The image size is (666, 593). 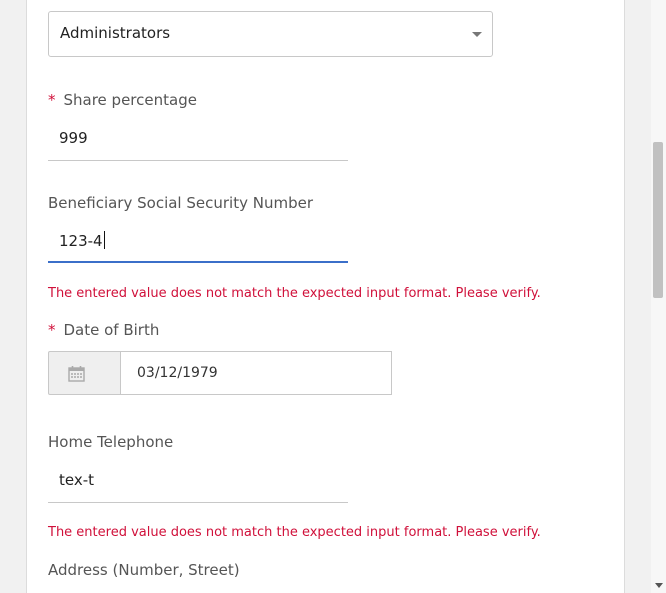 What do you see at coordinates (198, 241) in the screenshot?
I see `ssn-input: 123-4` at bounding box center [198, 241].